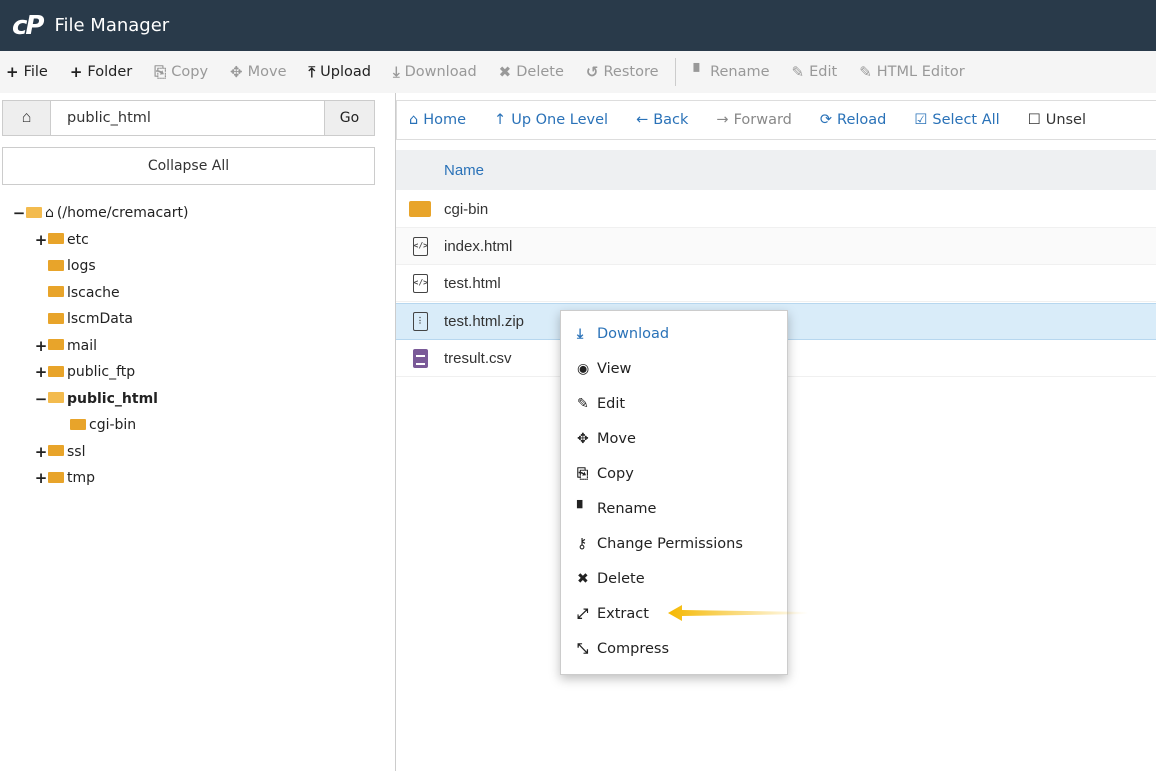 The width and height of the screenshot is (1156, 771). Describe the element at coordinates (531, 72) in the screenshot. I see `delete-button: ✖ Delete` at that location.